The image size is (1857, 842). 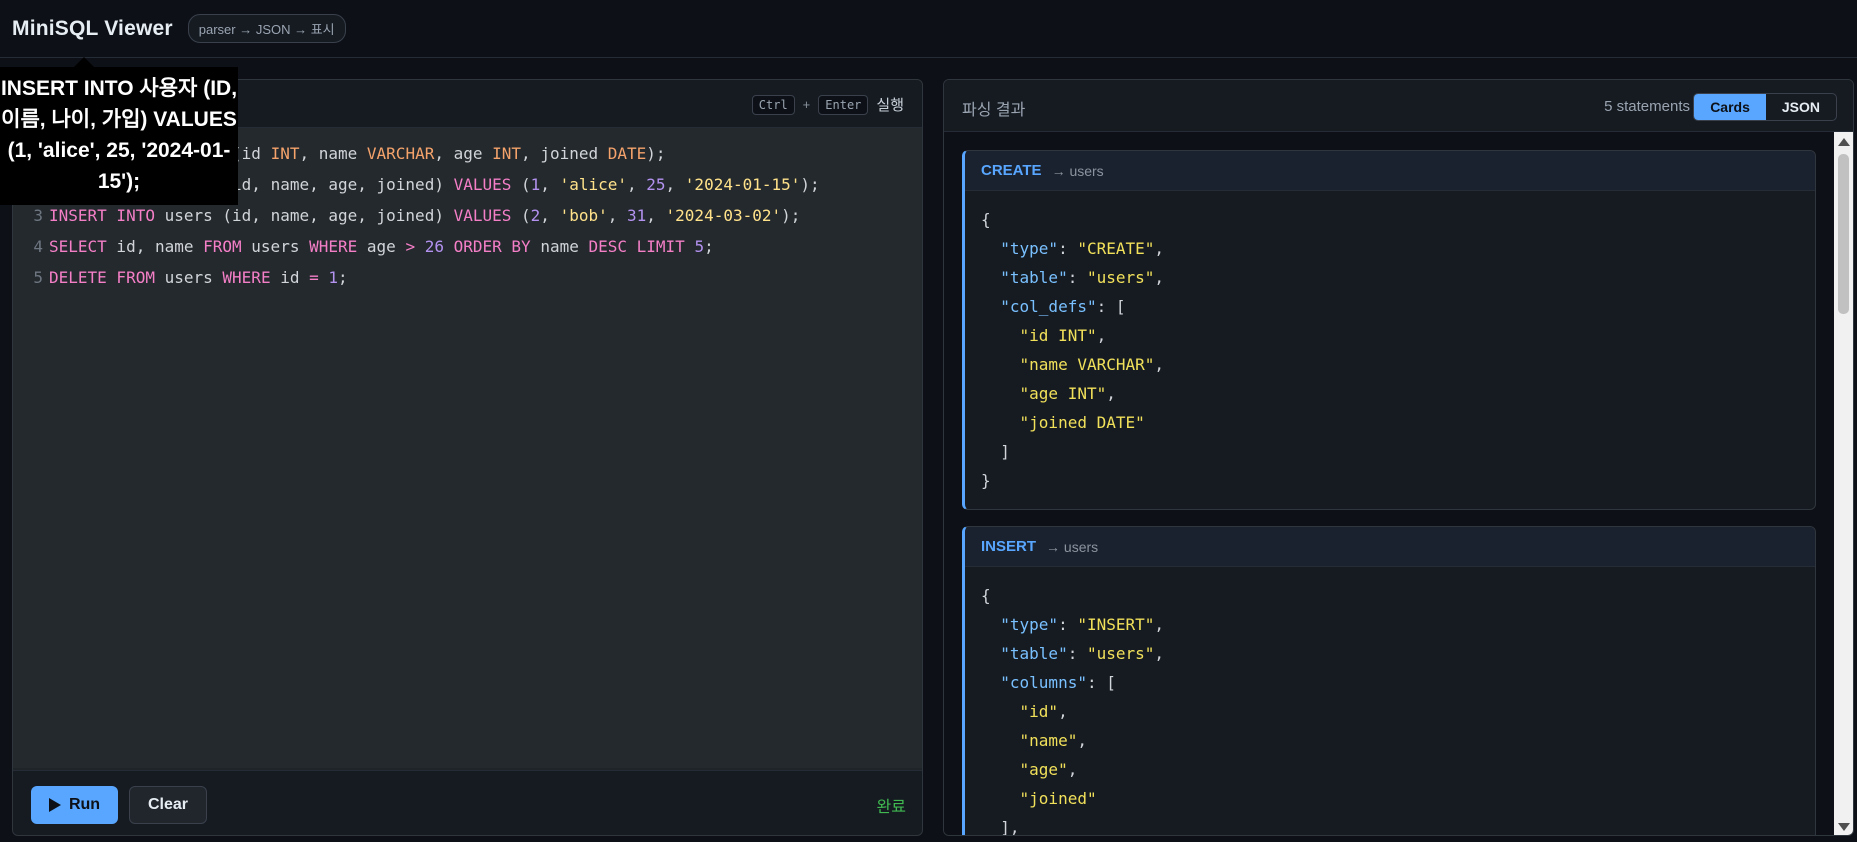 What do you see at coordinates (1048, 740) in the screenshot?
I see `json-value: "name"` at bounding box center [1048, 740].